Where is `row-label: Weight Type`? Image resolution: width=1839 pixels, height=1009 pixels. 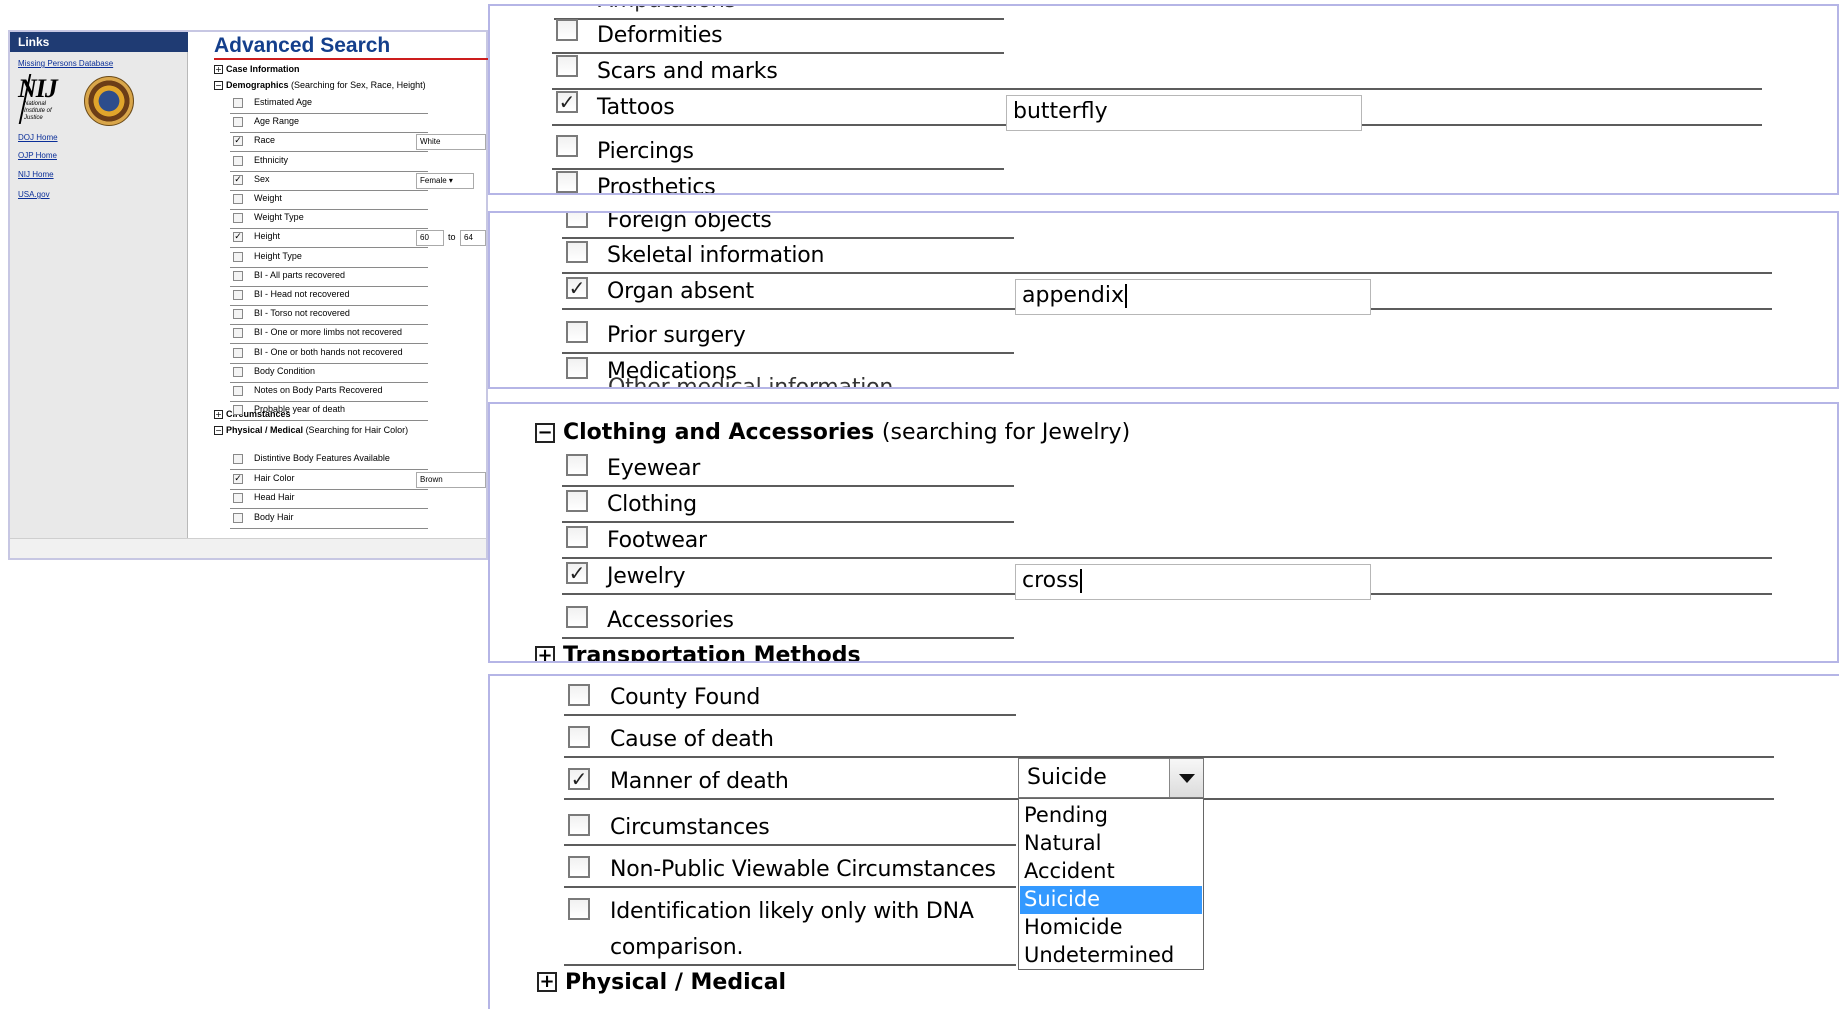 row-label: Weight Type is located at coordinates (279, 217).